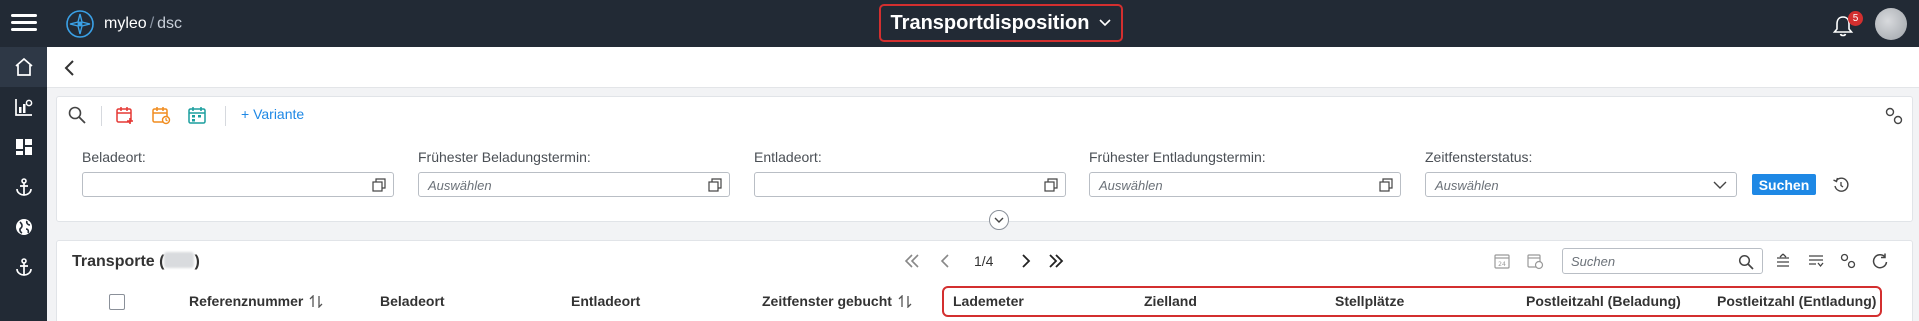 The image size is (1919, 321). I want to click on logo-mark-icon, so click(80, 24).